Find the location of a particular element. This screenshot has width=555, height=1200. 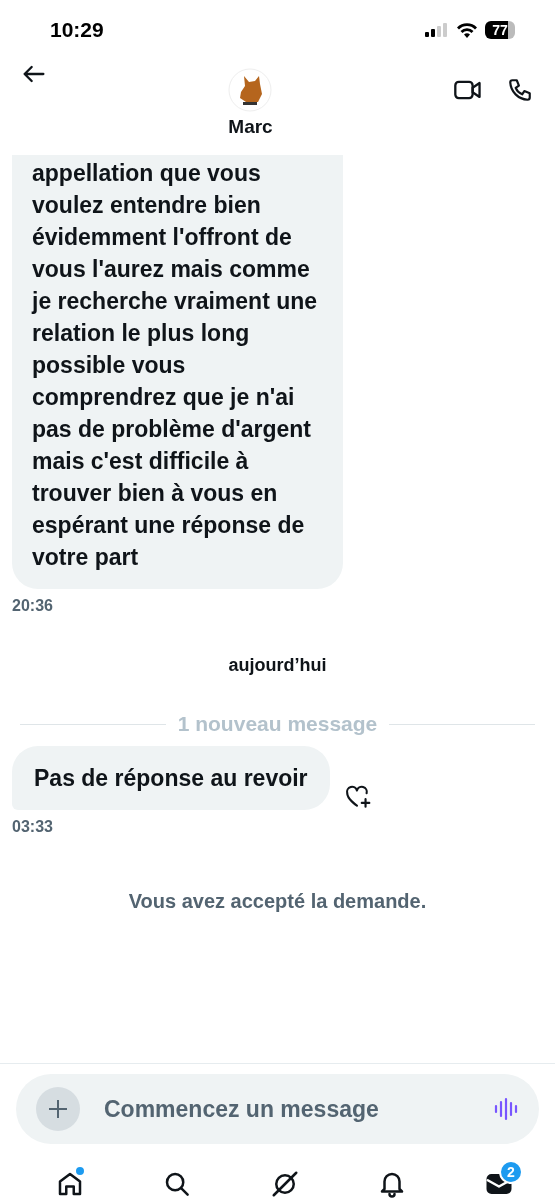

message-field: Commencez un message is located at coordinates (286, 1109).